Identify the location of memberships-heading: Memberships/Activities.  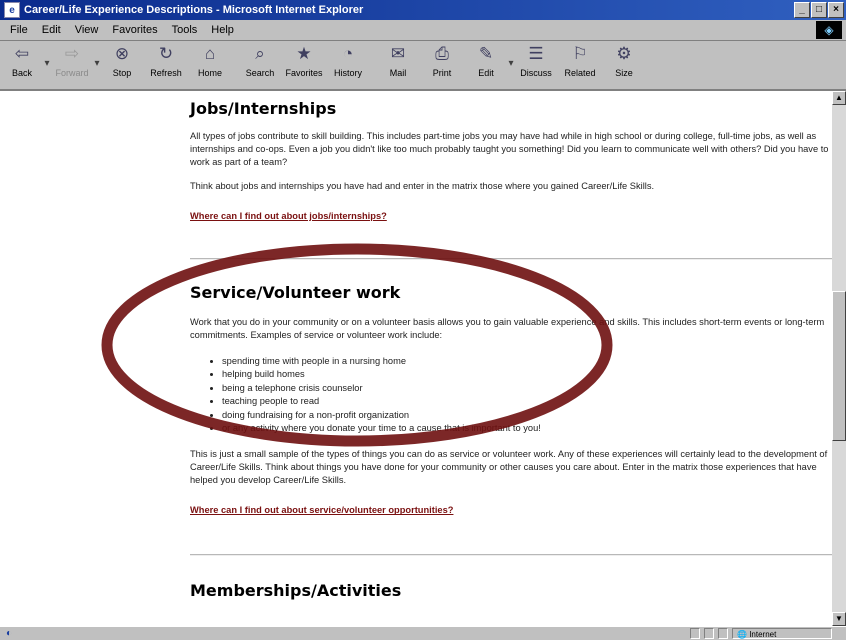
(296, 590).